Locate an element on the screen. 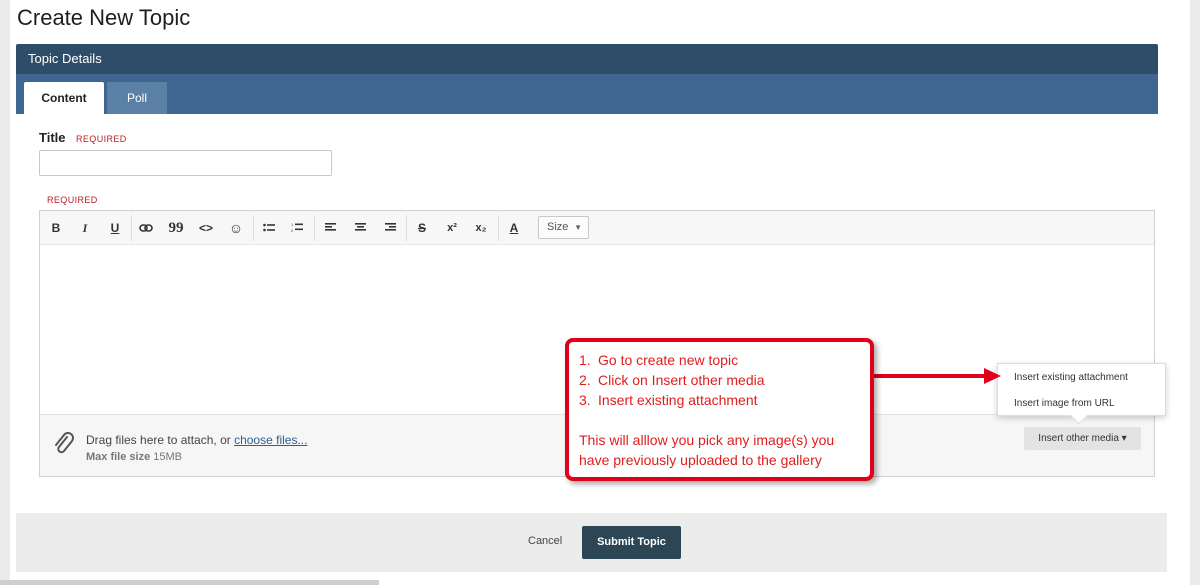  cancel-button: Cancel is located at coordinates (545, 541).